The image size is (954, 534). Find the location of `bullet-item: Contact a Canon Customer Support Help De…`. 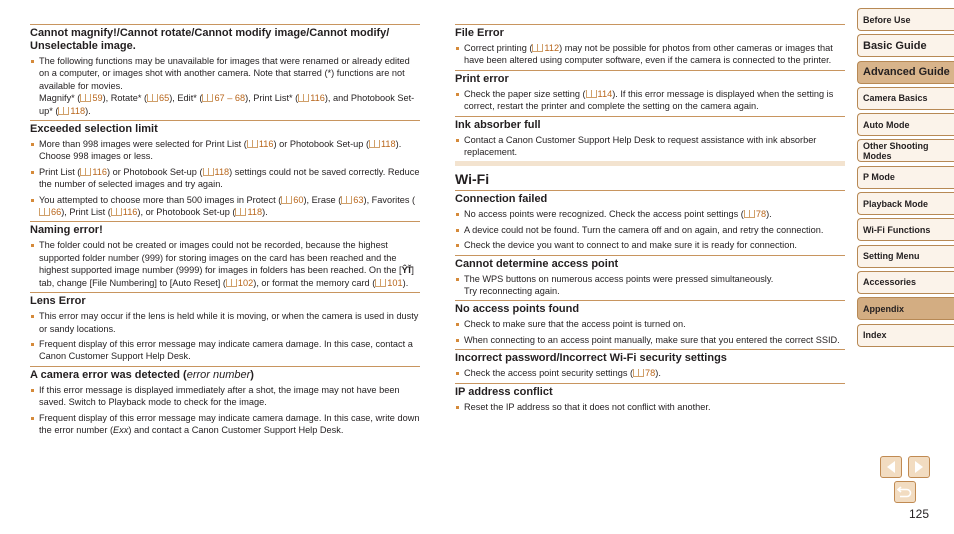

bullet-item: Contact a Canon Customer Support Help De… is located at coordinates (650, 146).